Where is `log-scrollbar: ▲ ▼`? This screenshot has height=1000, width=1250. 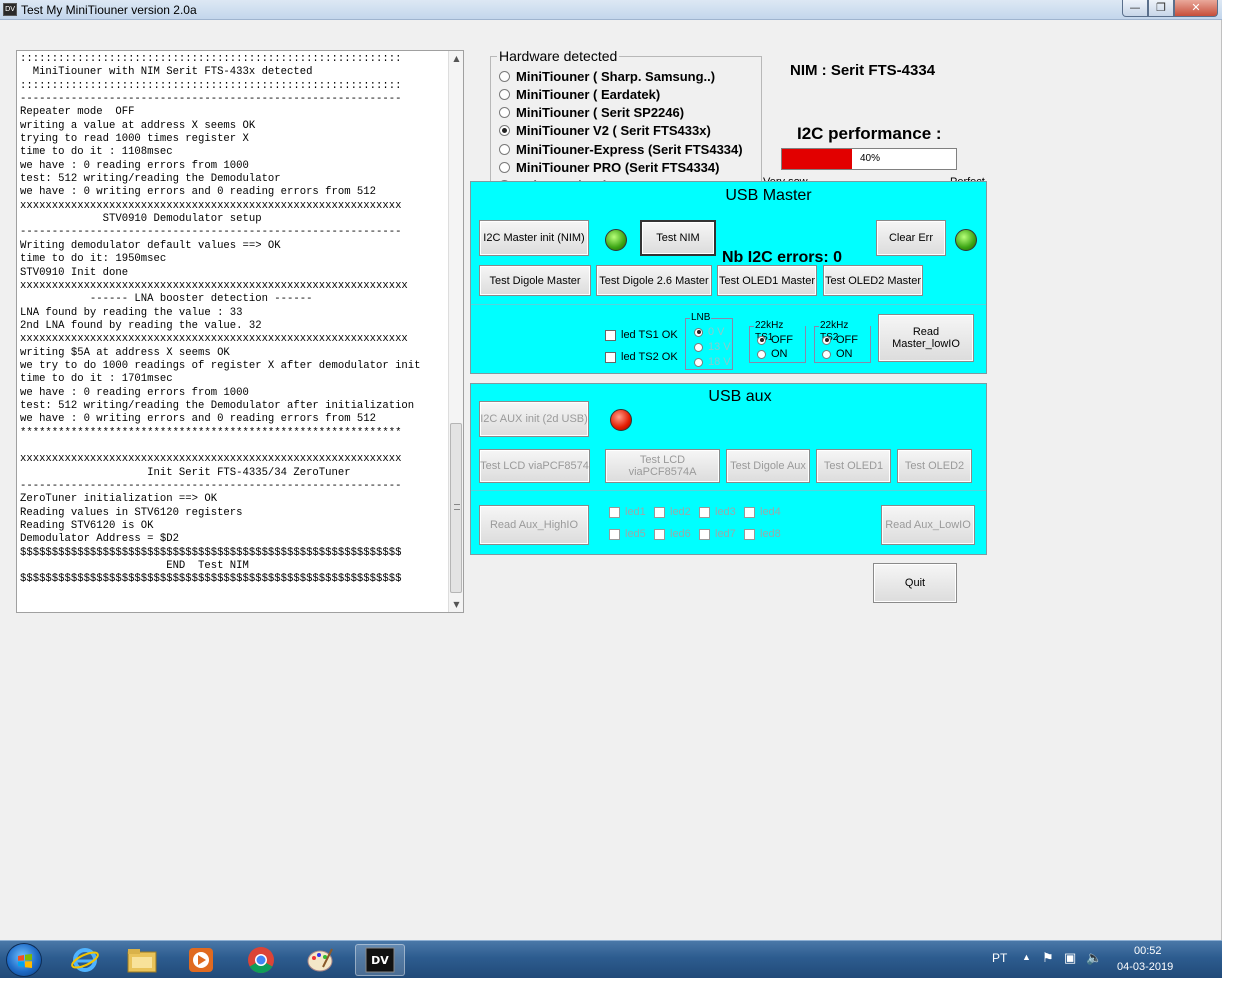
log-scrollbar: ▲ ▼ is located at coordinates (455, 331).